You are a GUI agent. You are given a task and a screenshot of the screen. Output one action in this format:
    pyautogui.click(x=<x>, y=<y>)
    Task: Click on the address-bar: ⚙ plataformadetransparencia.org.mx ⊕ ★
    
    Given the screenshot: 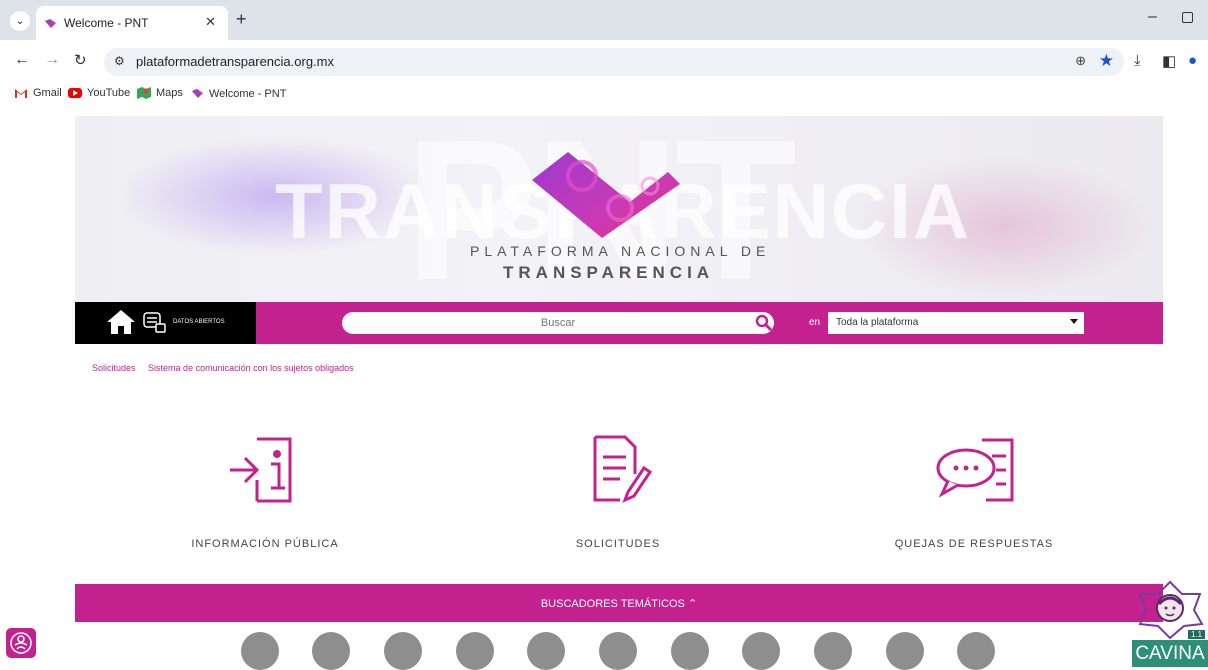 What is the action you would take?
    pyautogui.click(x=614, y=62)
    